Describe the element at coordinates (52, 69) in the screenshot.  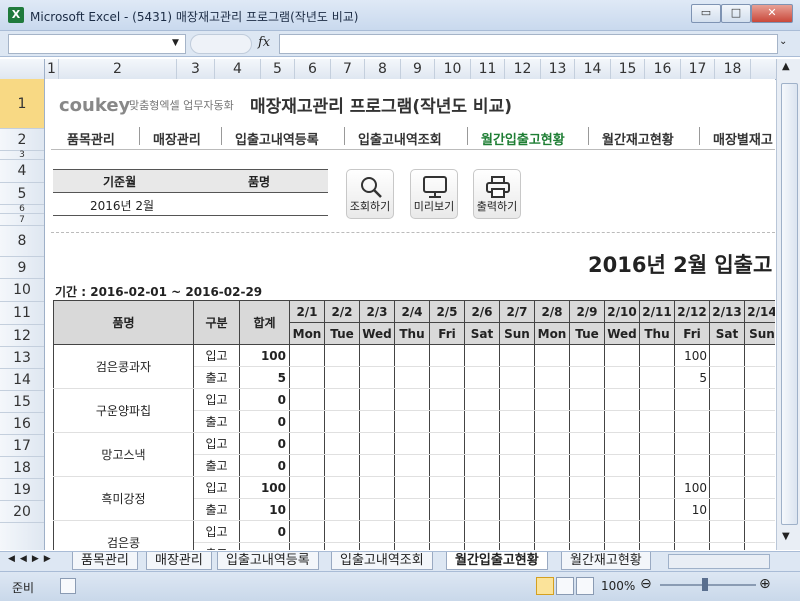
I see `column-header: 1` at that location.